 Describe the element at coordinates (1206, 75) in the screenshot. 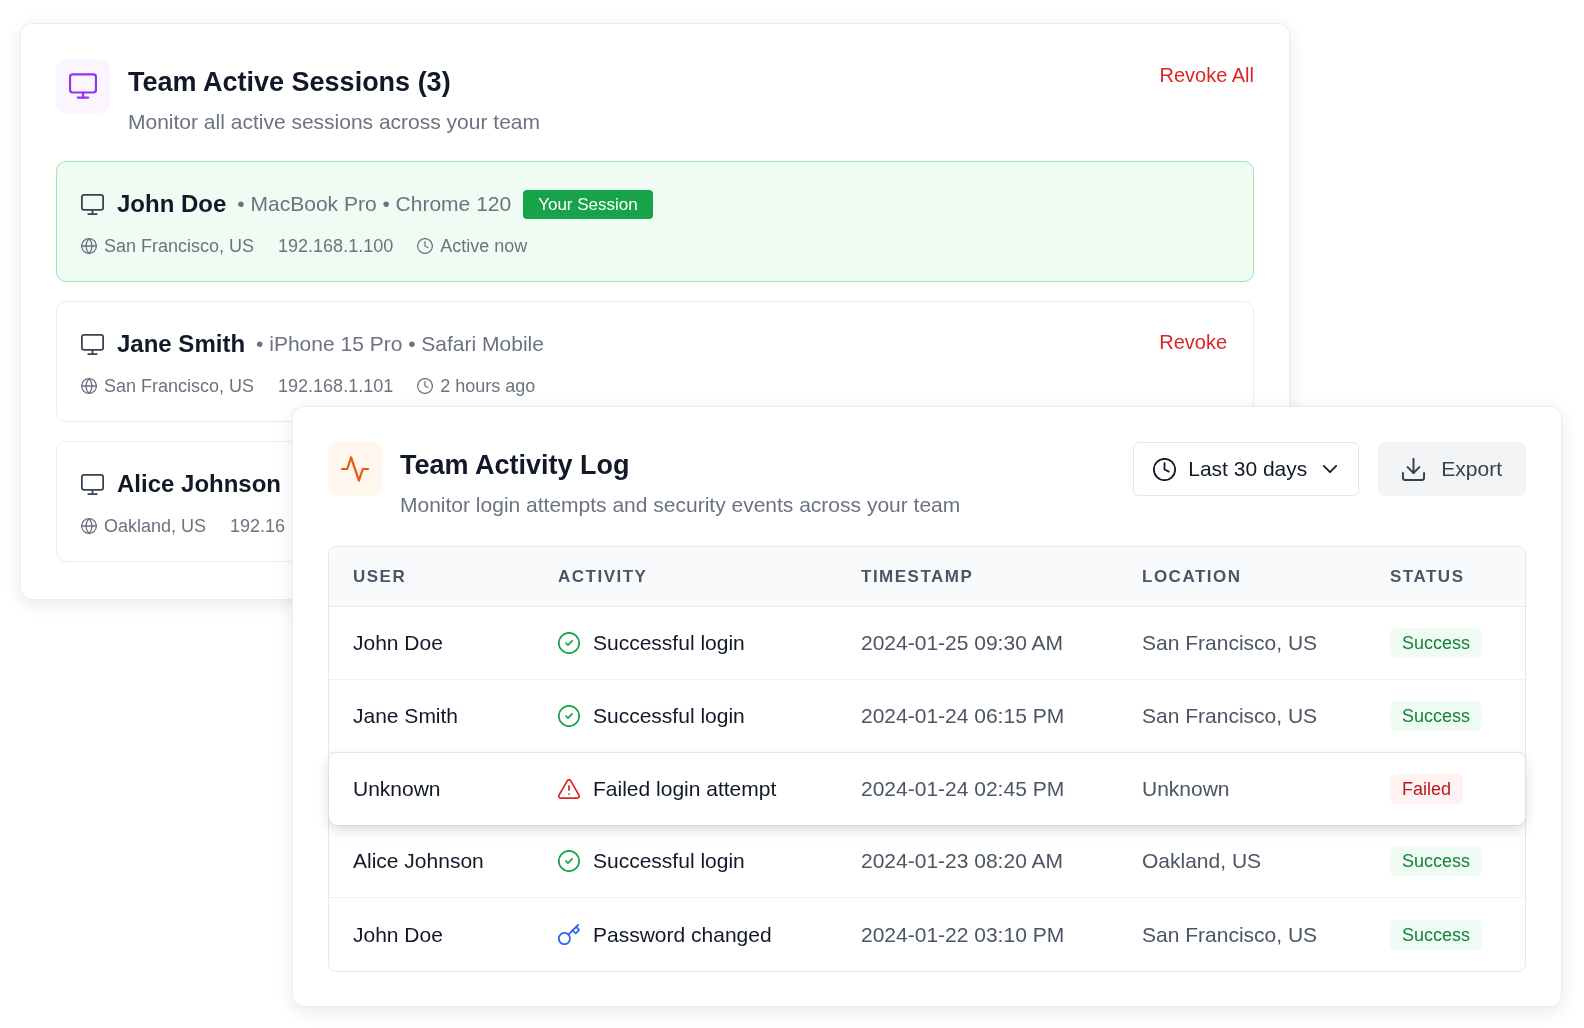

I see `revoke-all-link: Revoke All` at that location.